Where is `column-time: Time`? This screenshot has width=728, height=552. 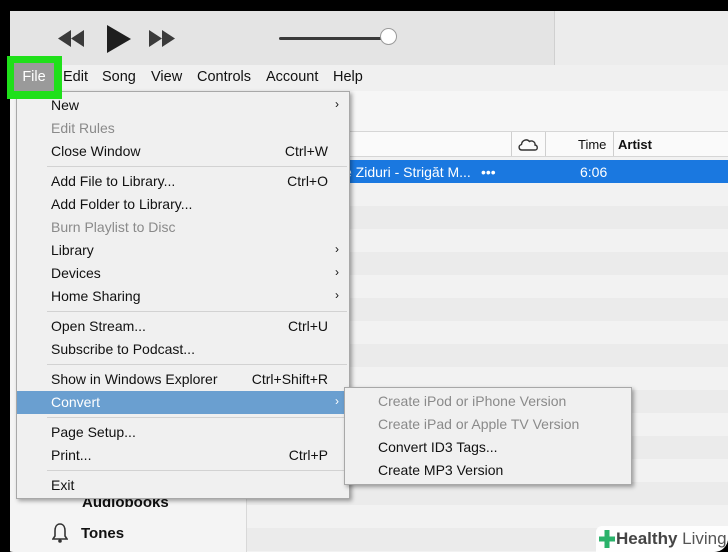
column-time: Time is located at coordinates (592, 144).